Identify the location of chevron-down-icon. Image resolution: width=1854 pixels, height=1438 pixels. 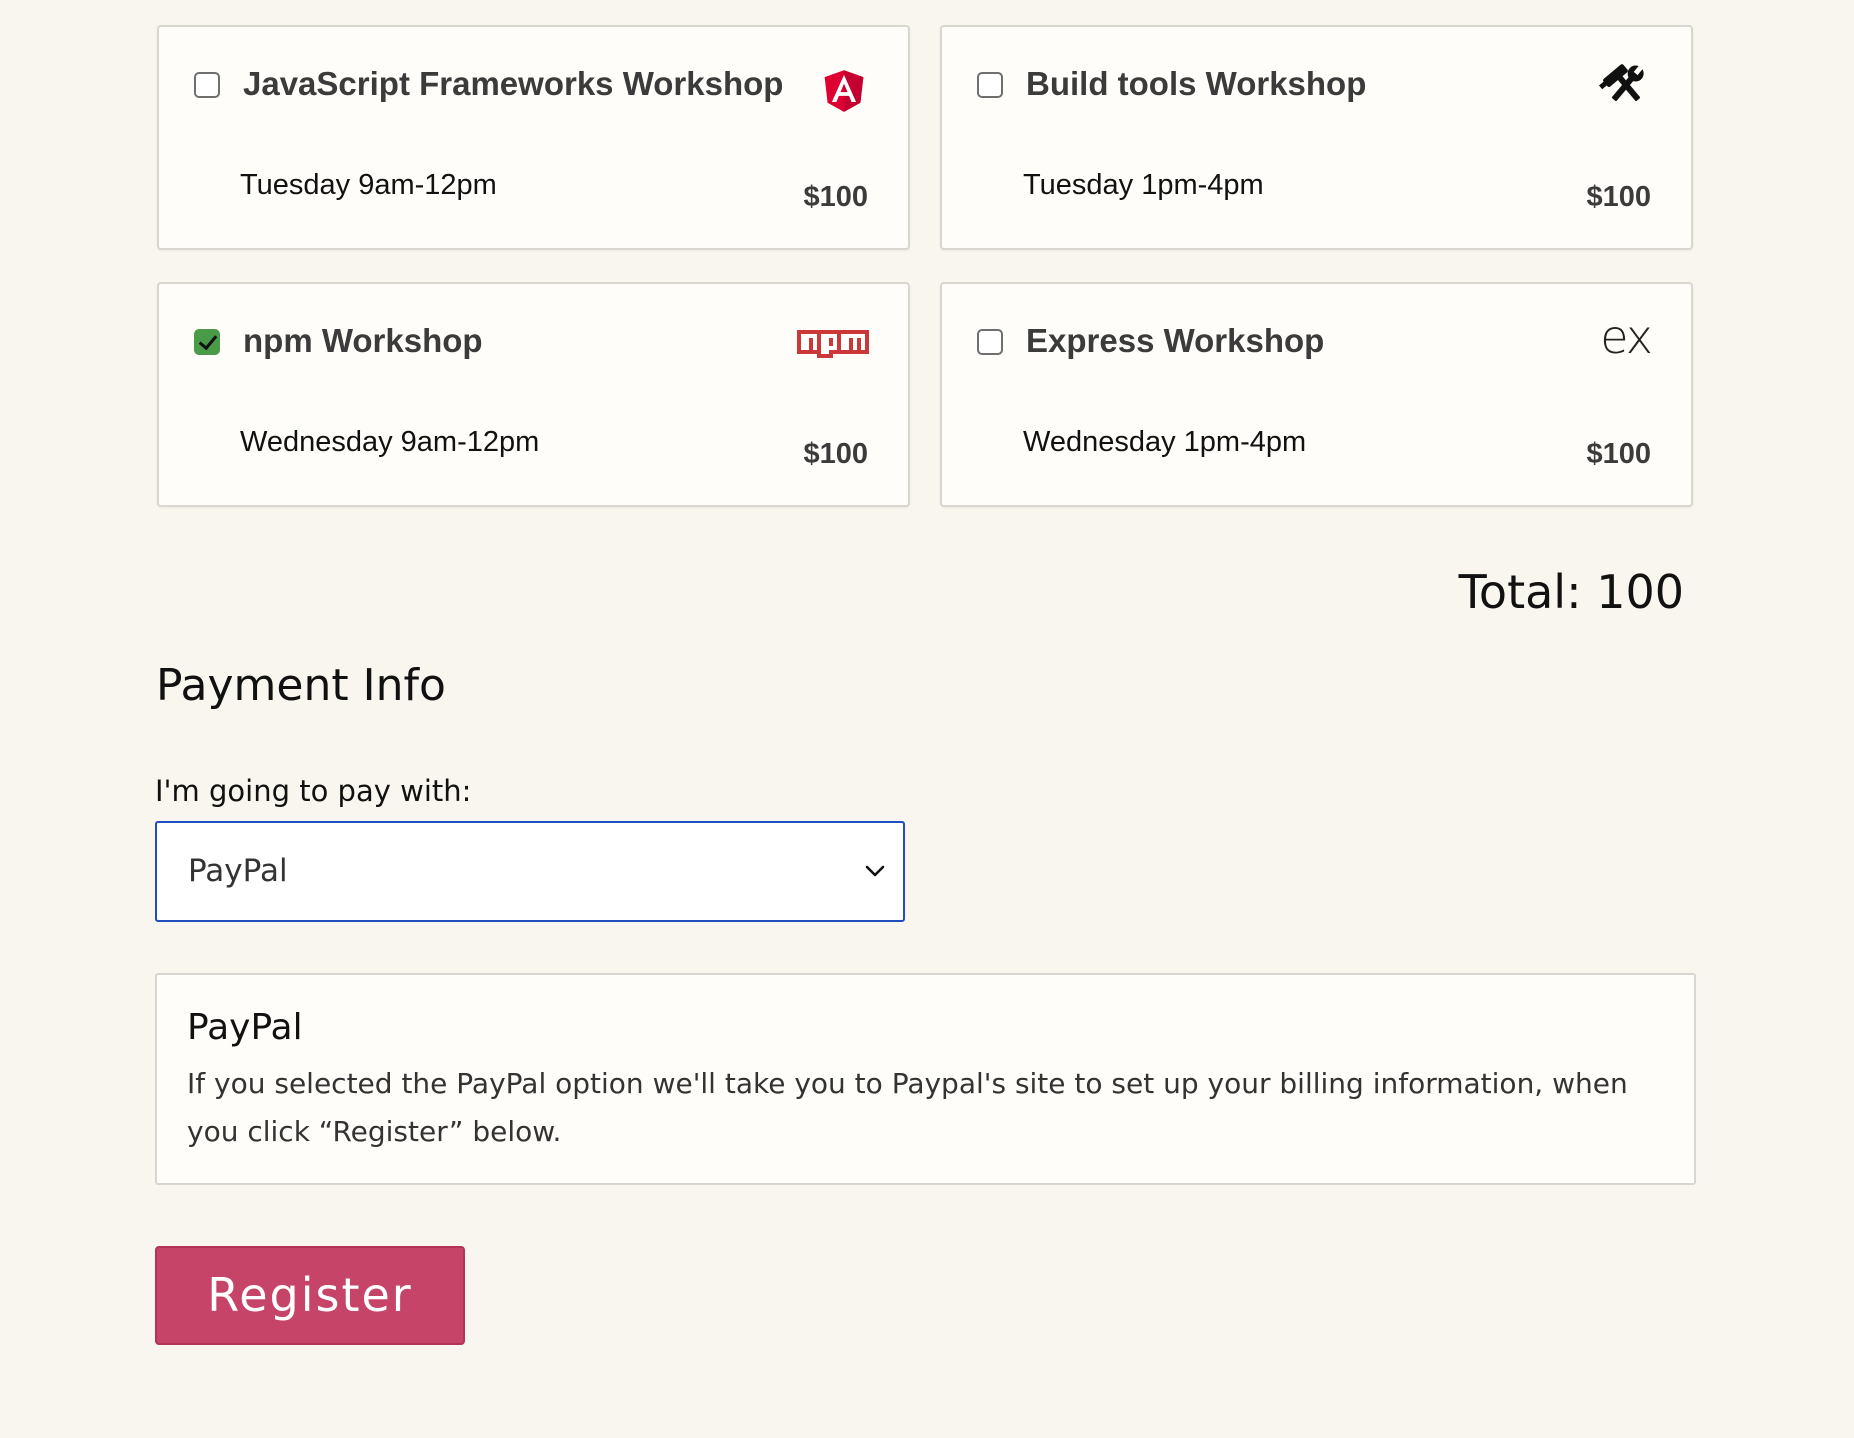
(875, 871).